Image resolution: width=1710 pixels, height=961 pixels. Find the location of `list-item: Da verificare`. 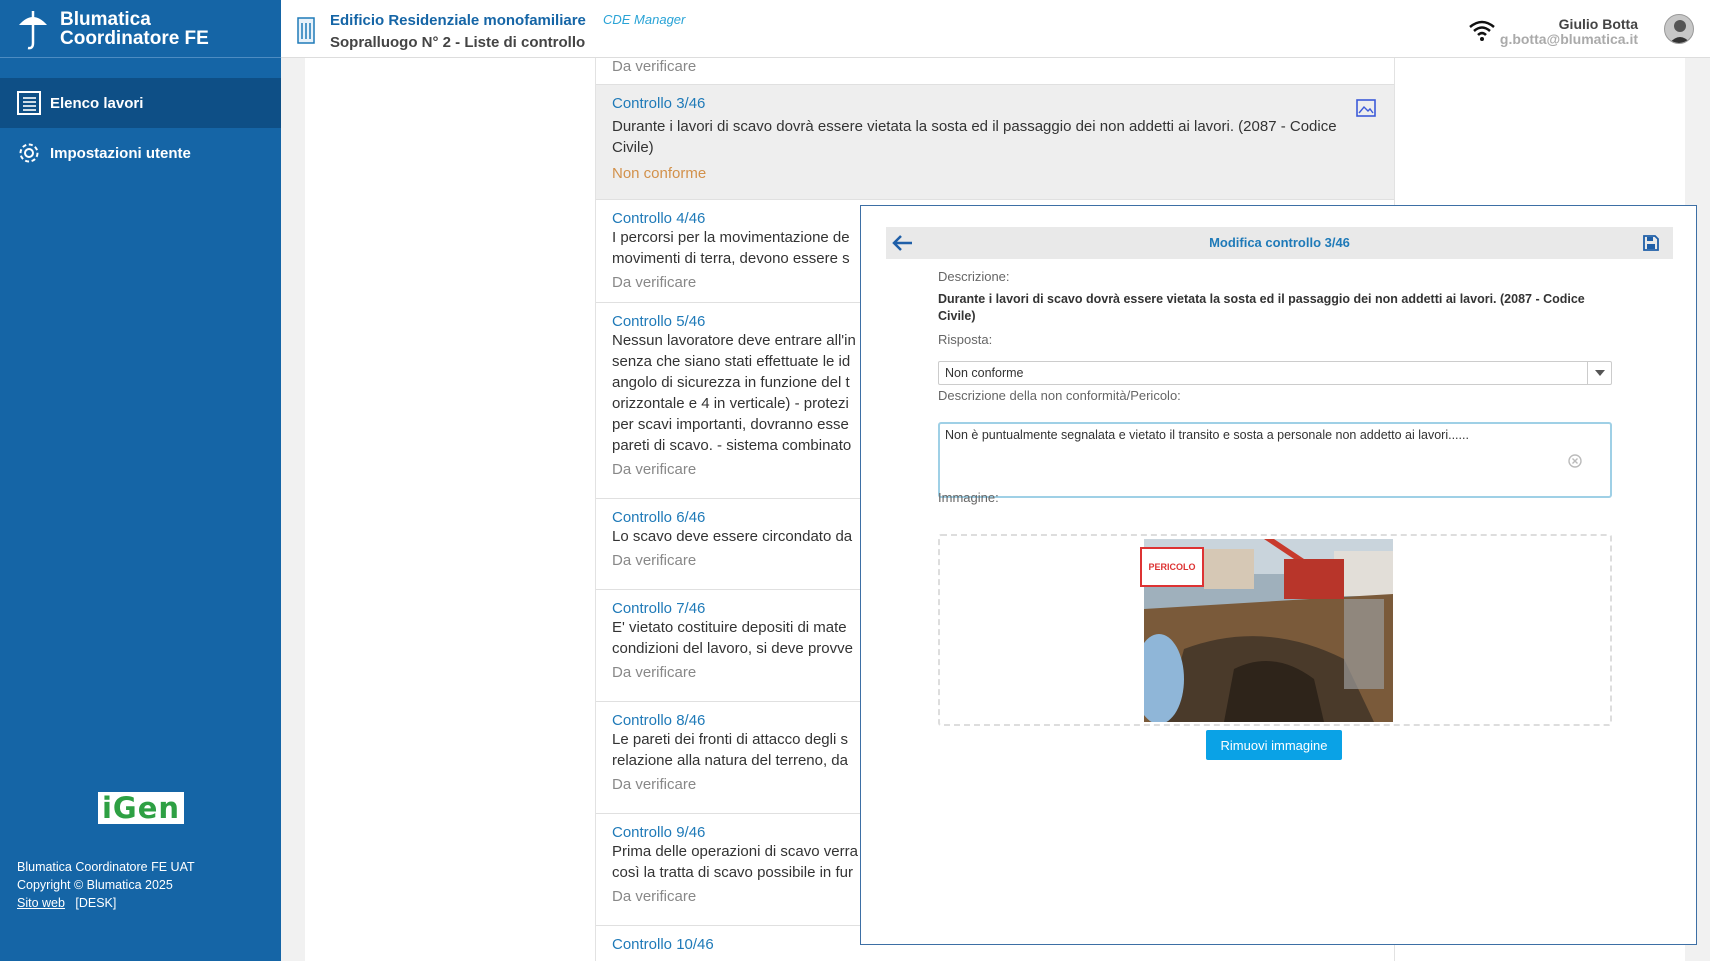

list-item: Da verificare is located at coordinates (995, 71).